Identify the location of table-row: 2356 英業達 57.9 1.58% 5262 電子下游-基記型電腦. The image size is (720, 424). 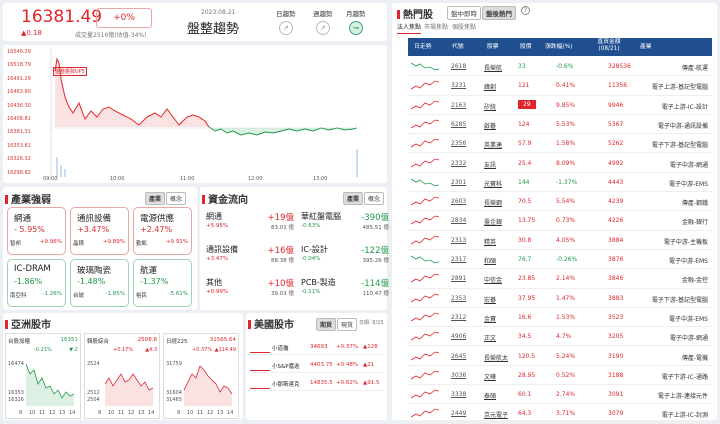
(560, 144).